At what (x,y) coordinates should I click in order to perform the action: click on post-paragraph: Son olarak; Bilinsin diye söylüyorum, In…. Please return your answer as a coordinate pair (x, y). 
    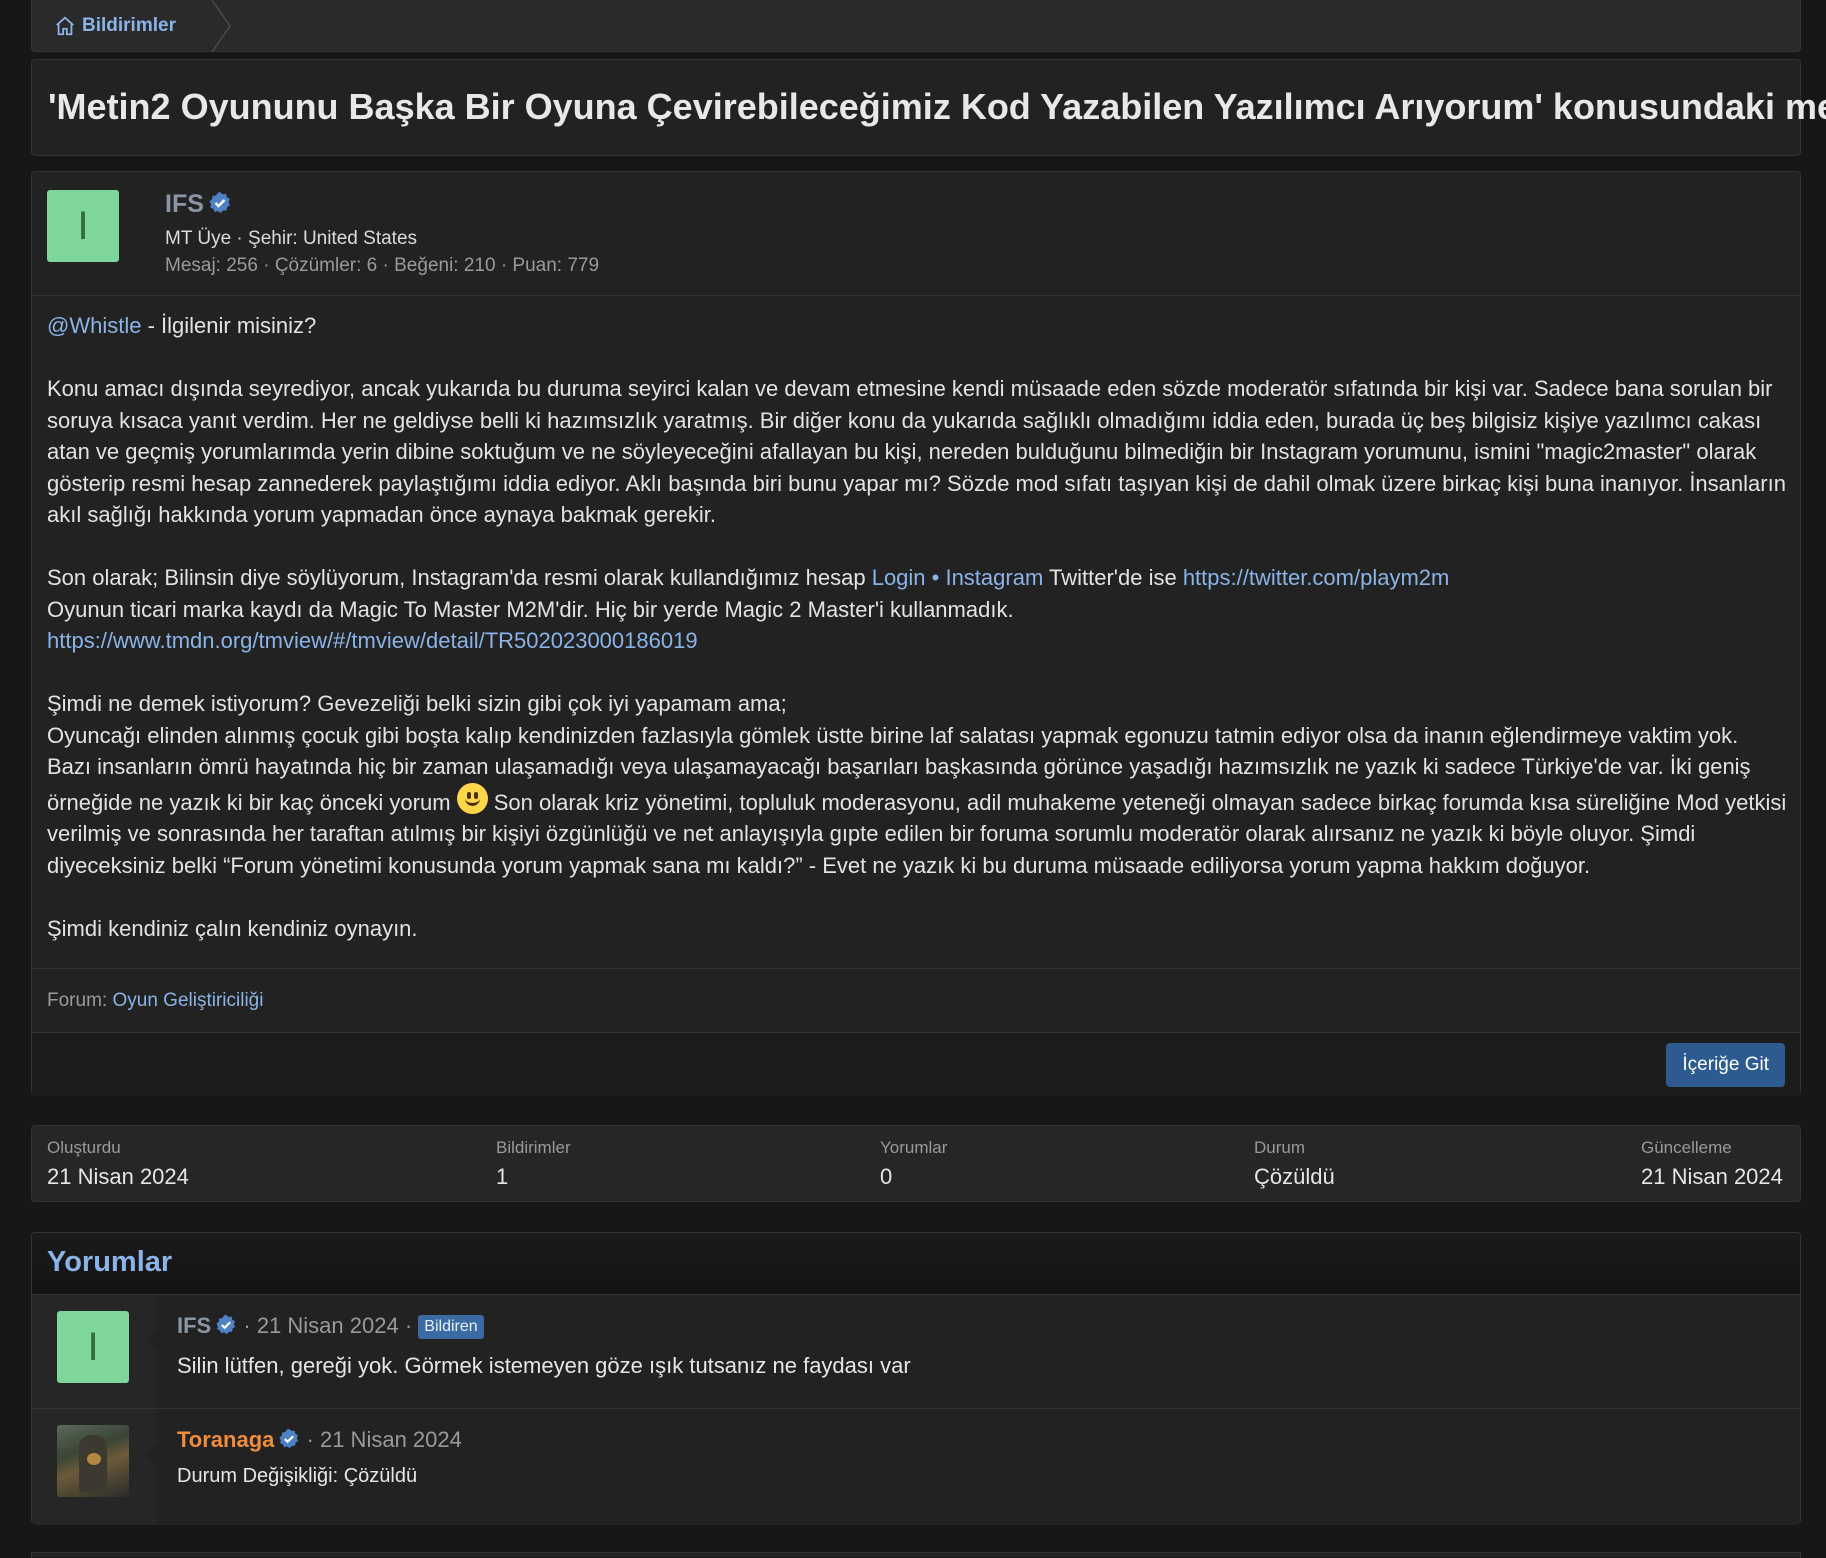
    Looking at the image, I should click on (748, 609).